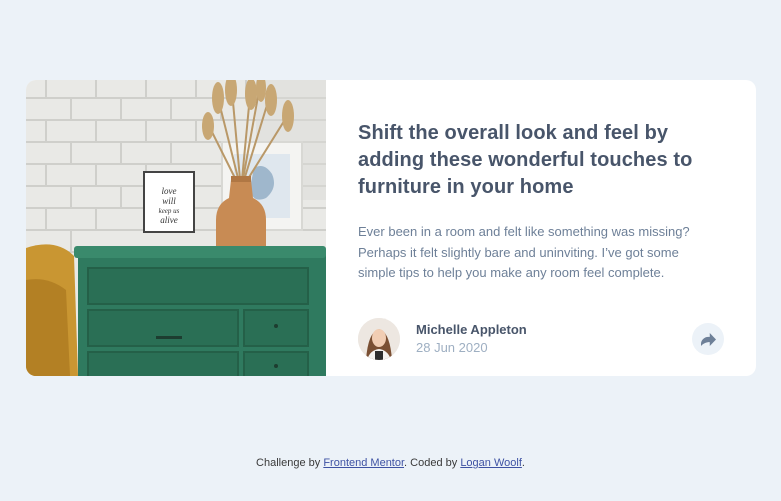 Image resolution: width=781 pixels, height=501 pixels. Describe the element at coordinates (523, 463) in the screenshot. I see `attribution-suffix: .` at that location.